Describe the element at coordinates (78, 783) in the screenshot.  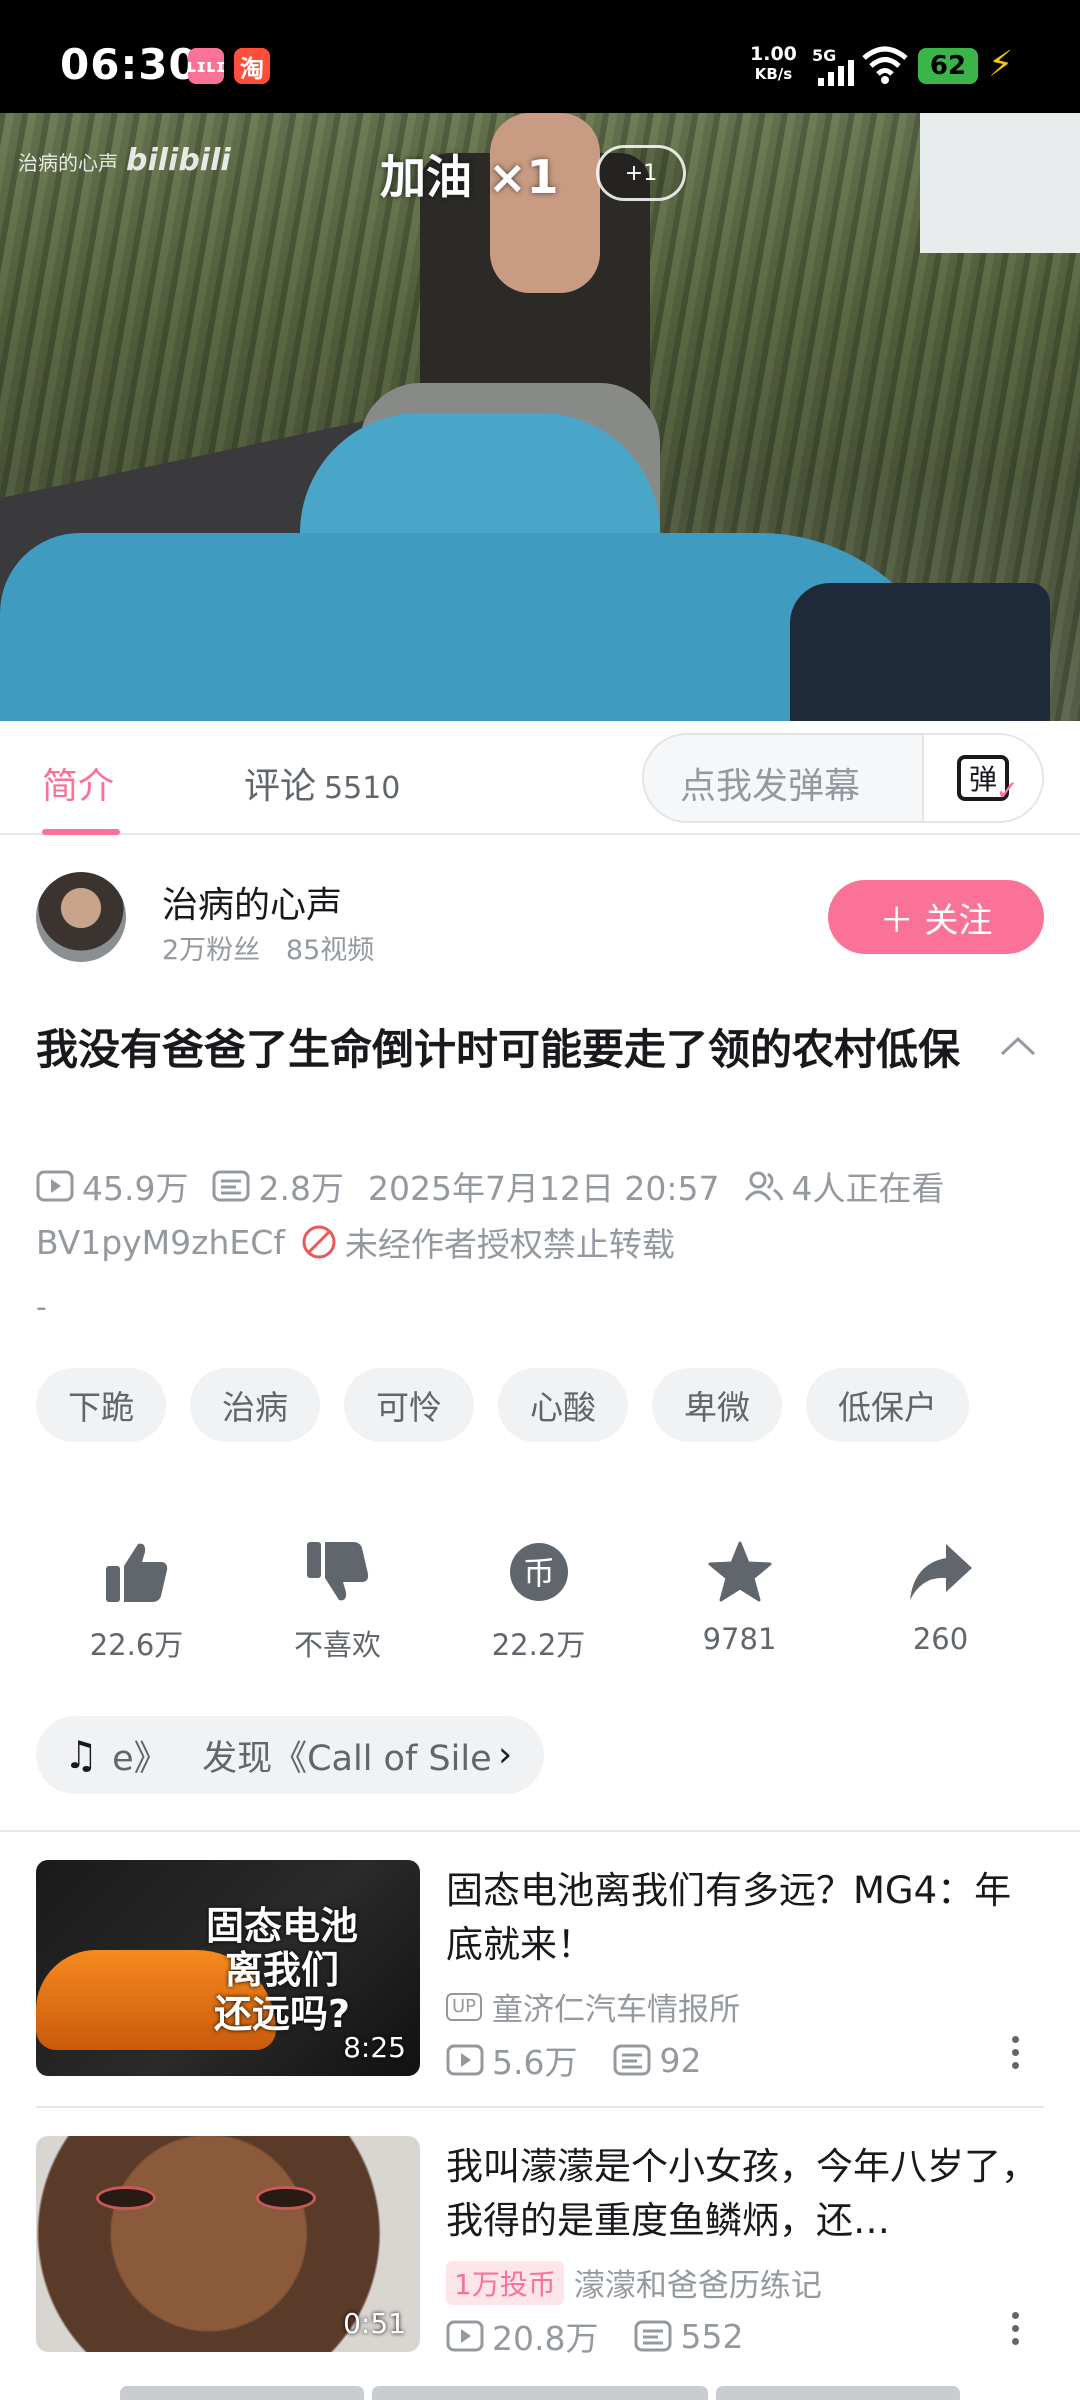
I see `tab-intro: 简介` at that location.